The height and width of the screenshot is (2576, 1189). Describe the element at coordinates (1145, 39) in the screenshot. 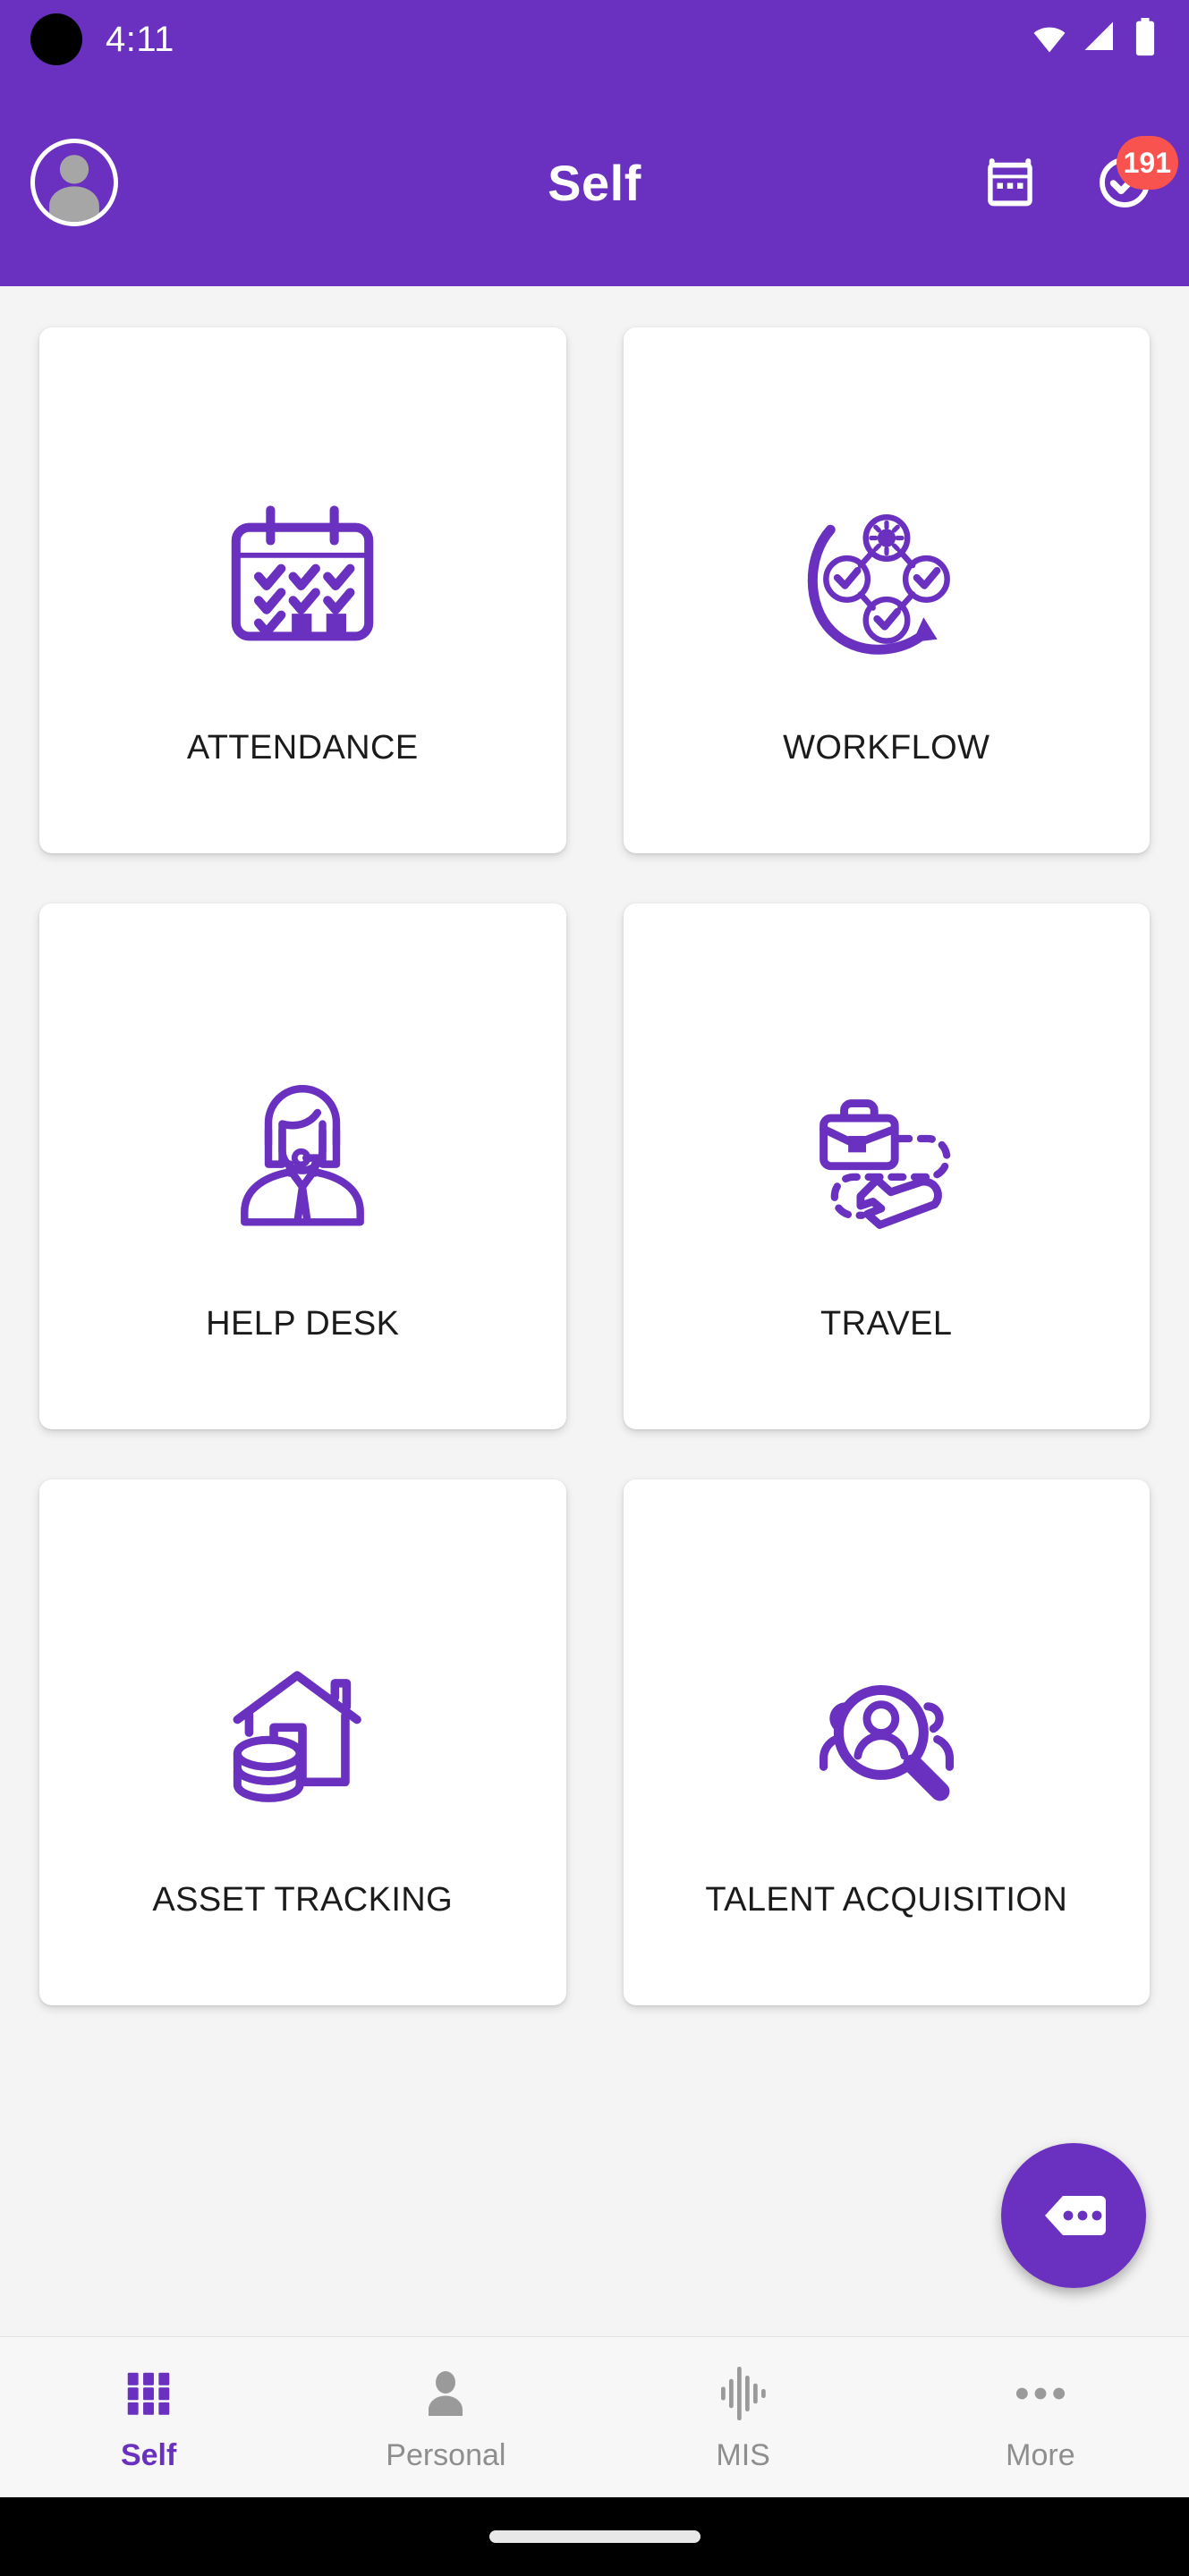

I see `battery-icon` at that location.